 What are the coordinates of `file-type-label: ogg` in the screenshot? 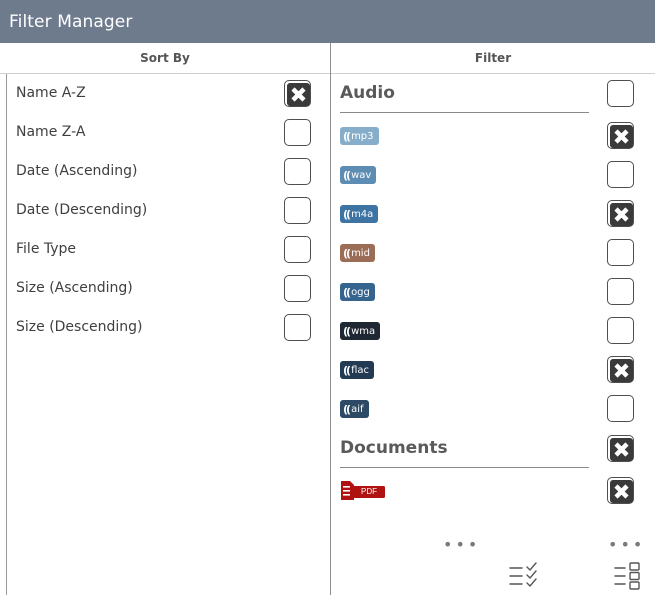 It's located at (360, 292).